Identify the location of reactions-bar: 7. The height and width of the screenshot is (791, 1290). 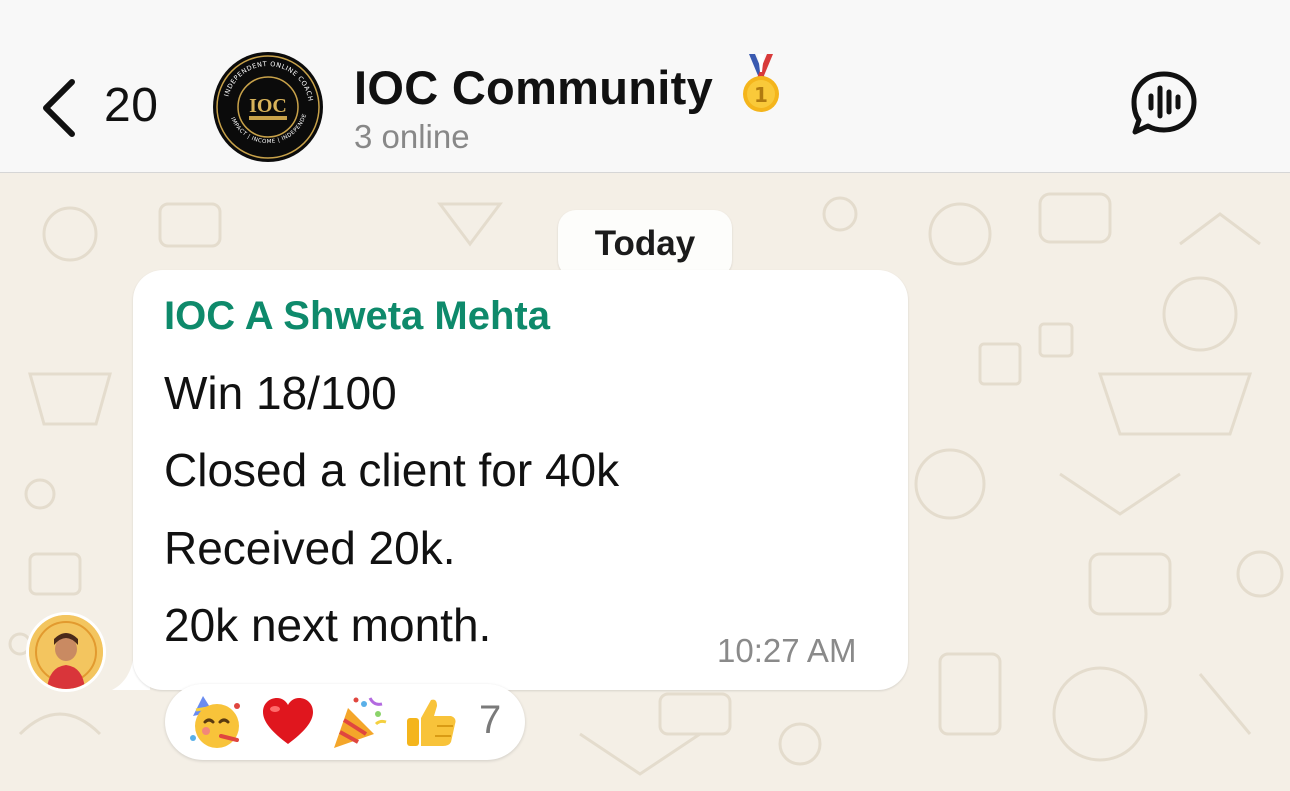
(345, 722).